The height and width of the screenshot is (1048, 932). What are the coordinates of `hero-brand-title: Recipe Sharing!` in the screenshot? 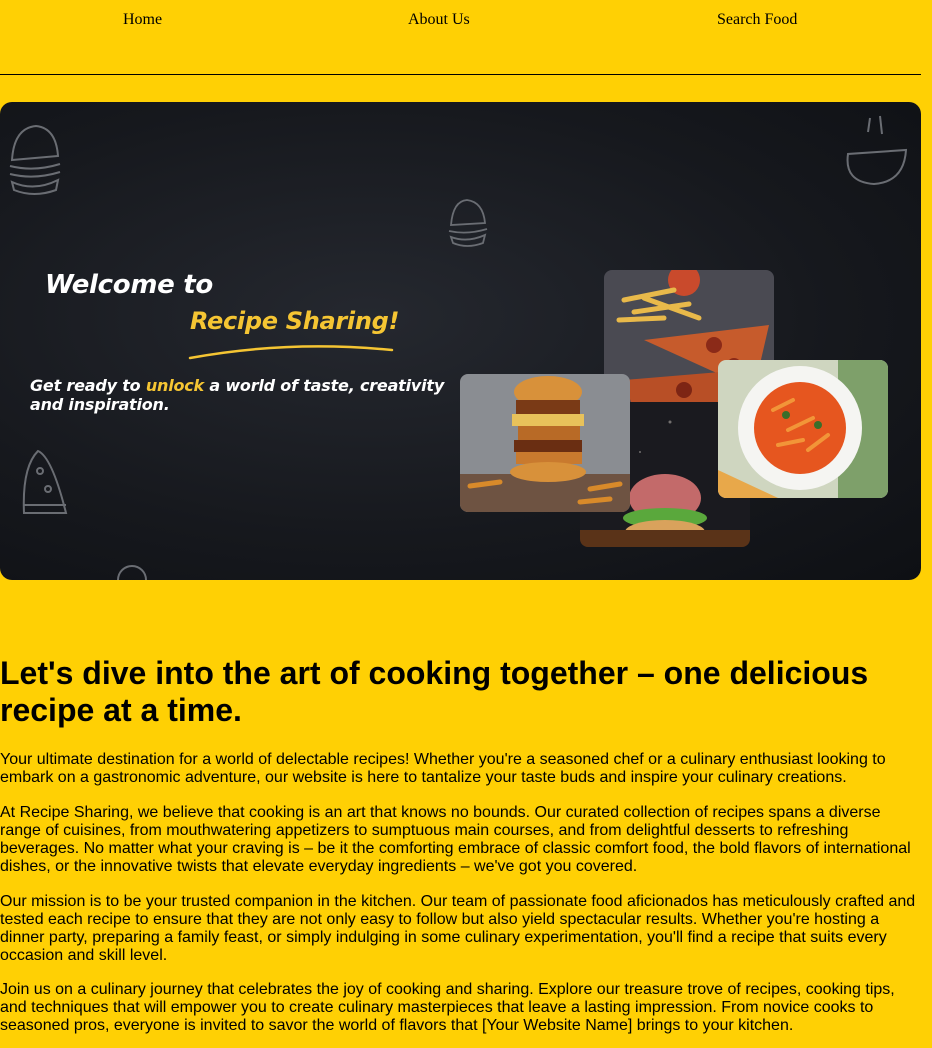 It's located at (295, 321).